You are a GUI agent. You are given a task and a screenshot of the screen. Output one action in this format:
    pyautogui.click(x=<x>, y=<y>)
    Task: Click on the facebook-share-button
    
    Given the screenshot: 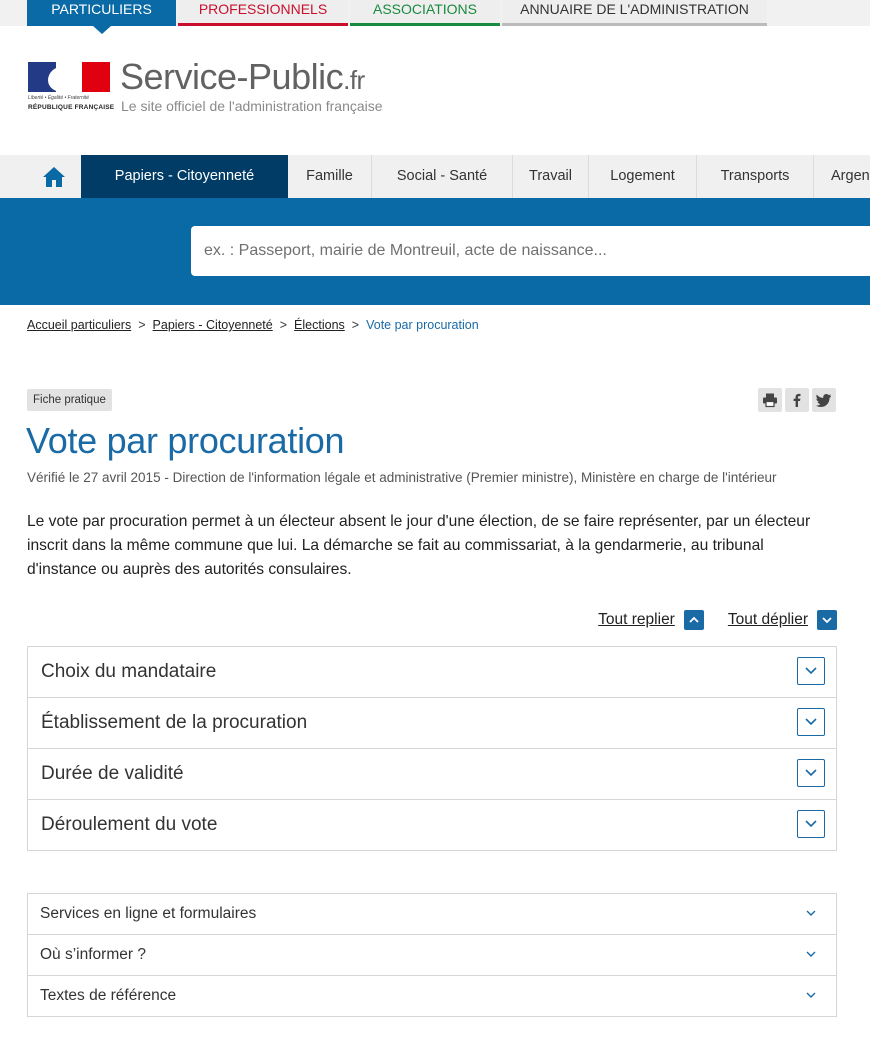 What is the action you would take?
    pyautogui.click(x=797, y=400)
    